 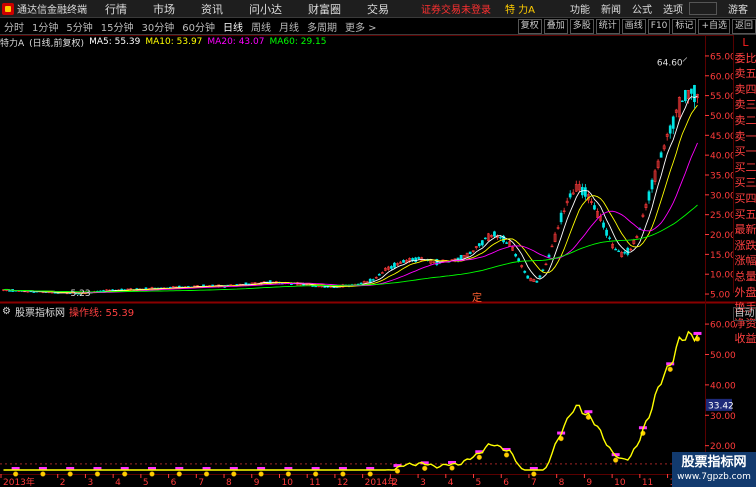 What do you see at coordinates (745, 90) in the screenshot?
I see `quote-field-label: 卖四` at bounding box center [745, 90].